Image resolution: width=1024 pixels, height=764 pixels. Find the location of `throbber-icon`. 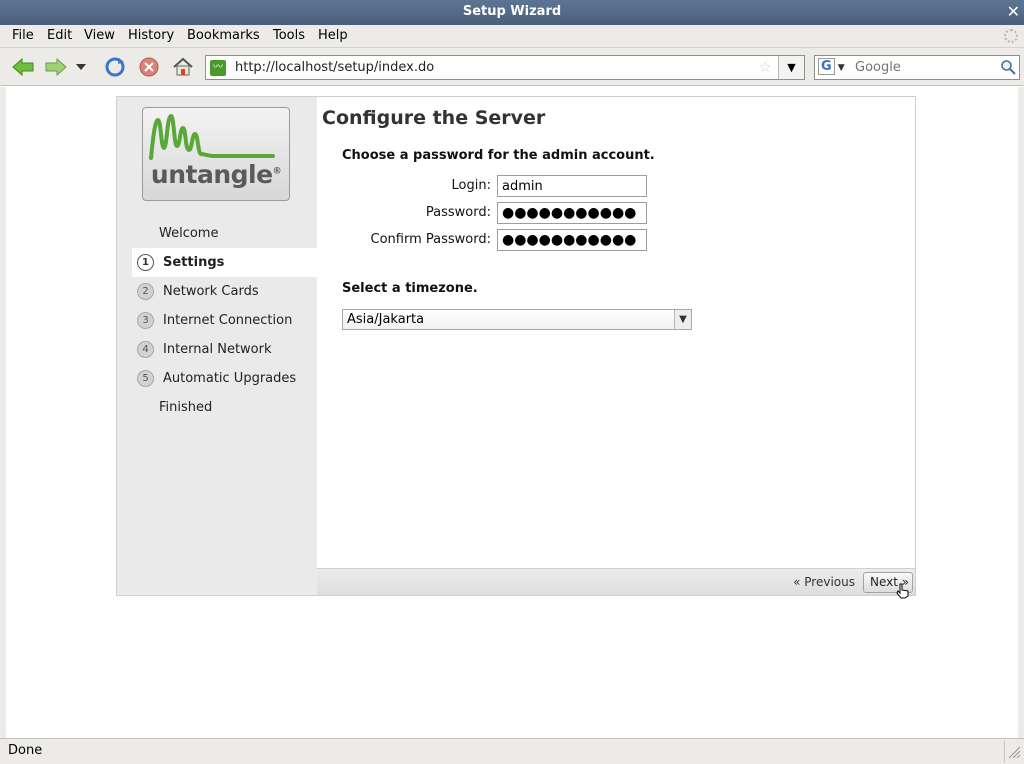

throbber-icon is located at coordinates (1011, 36).